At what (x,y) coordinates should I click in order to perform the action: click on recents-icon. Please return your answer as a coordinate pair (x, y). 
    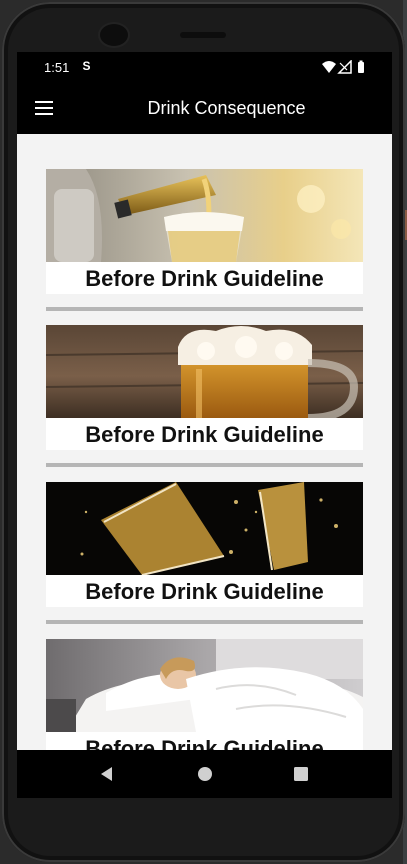
    Looking at the image, I should click on (301, 774).